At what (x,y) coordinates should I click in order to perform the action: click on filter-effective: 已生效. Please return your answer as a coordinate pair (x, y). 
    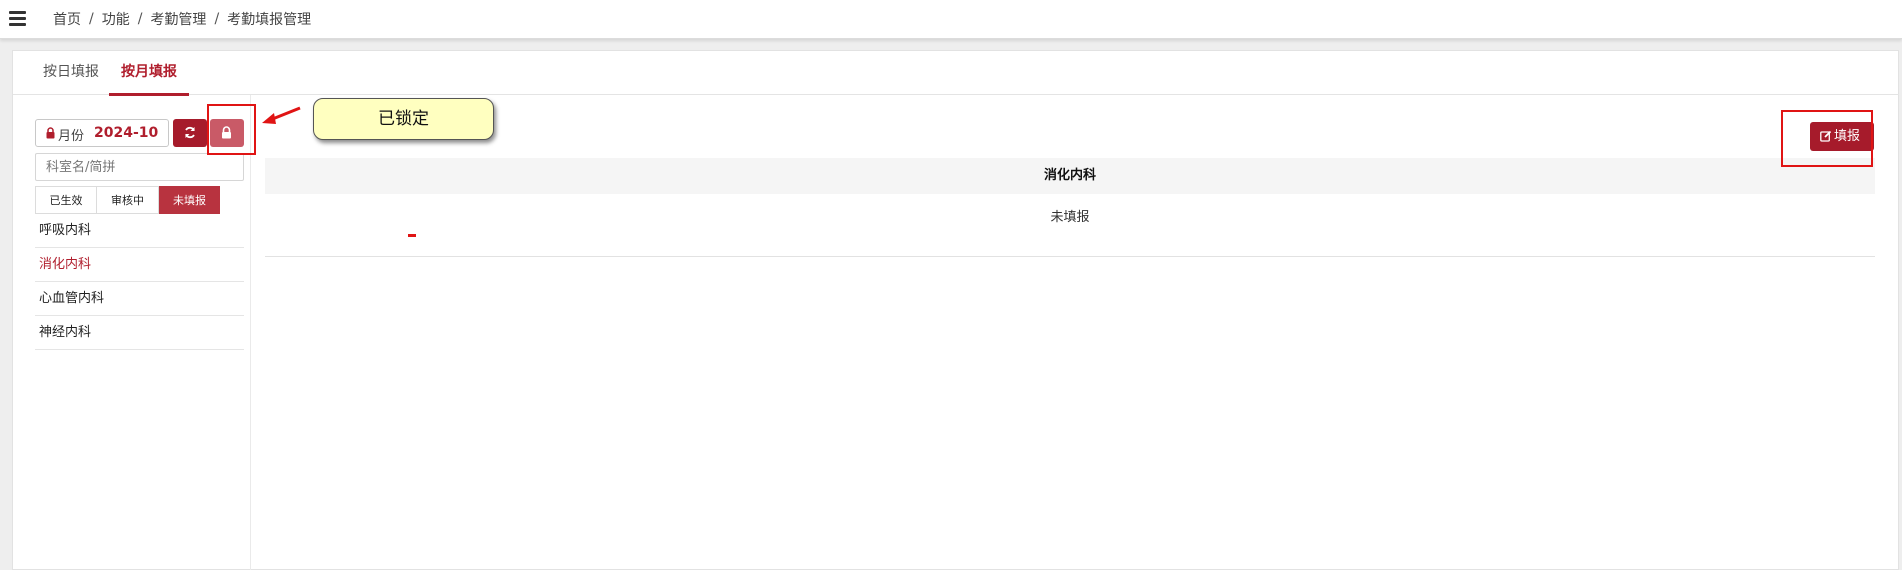
    Looking at the image, I should click on (66, 200).